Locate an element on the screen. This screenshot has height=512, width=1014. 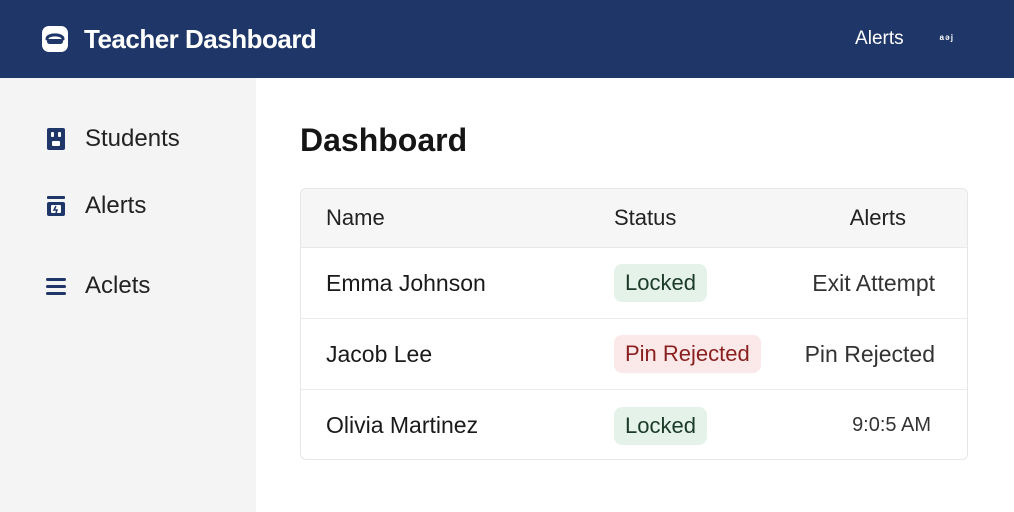
sidebar-item-students: Students is located at coordinates (112, 139).